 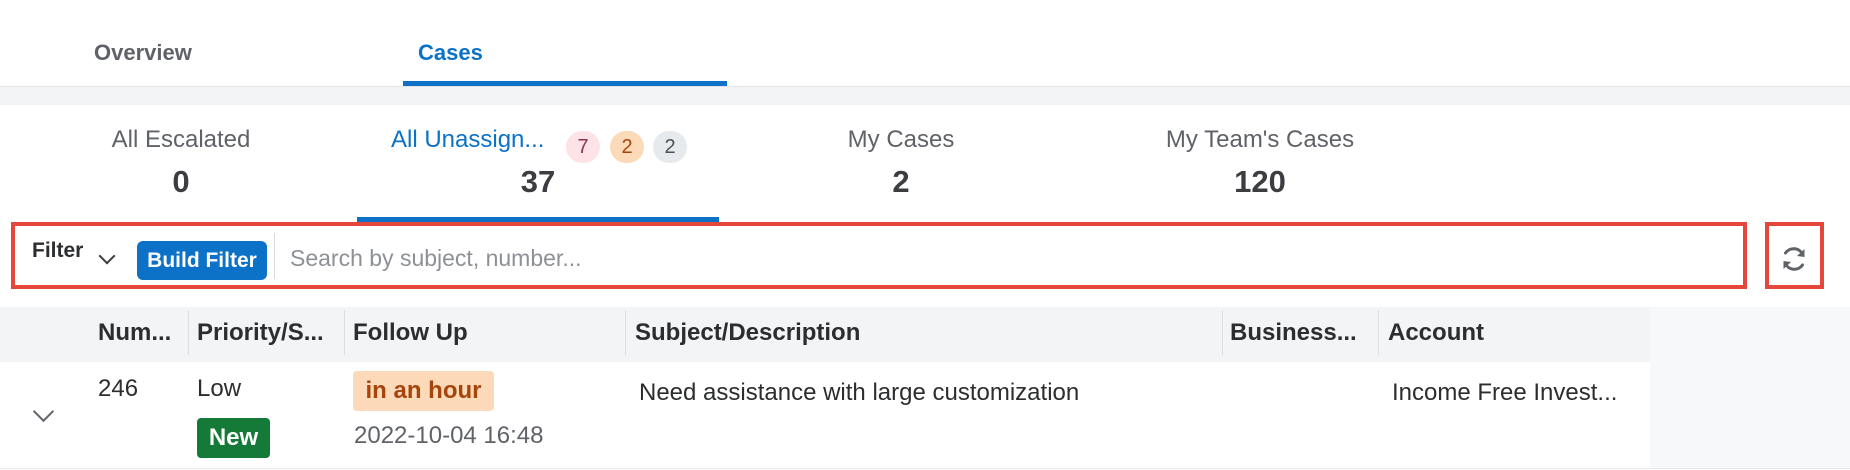 What do you see at coordinates (449, 435) in the screenshot?
I see `follow-up-date: 2022-10-04 16:48` at bounding box center [449, 435].